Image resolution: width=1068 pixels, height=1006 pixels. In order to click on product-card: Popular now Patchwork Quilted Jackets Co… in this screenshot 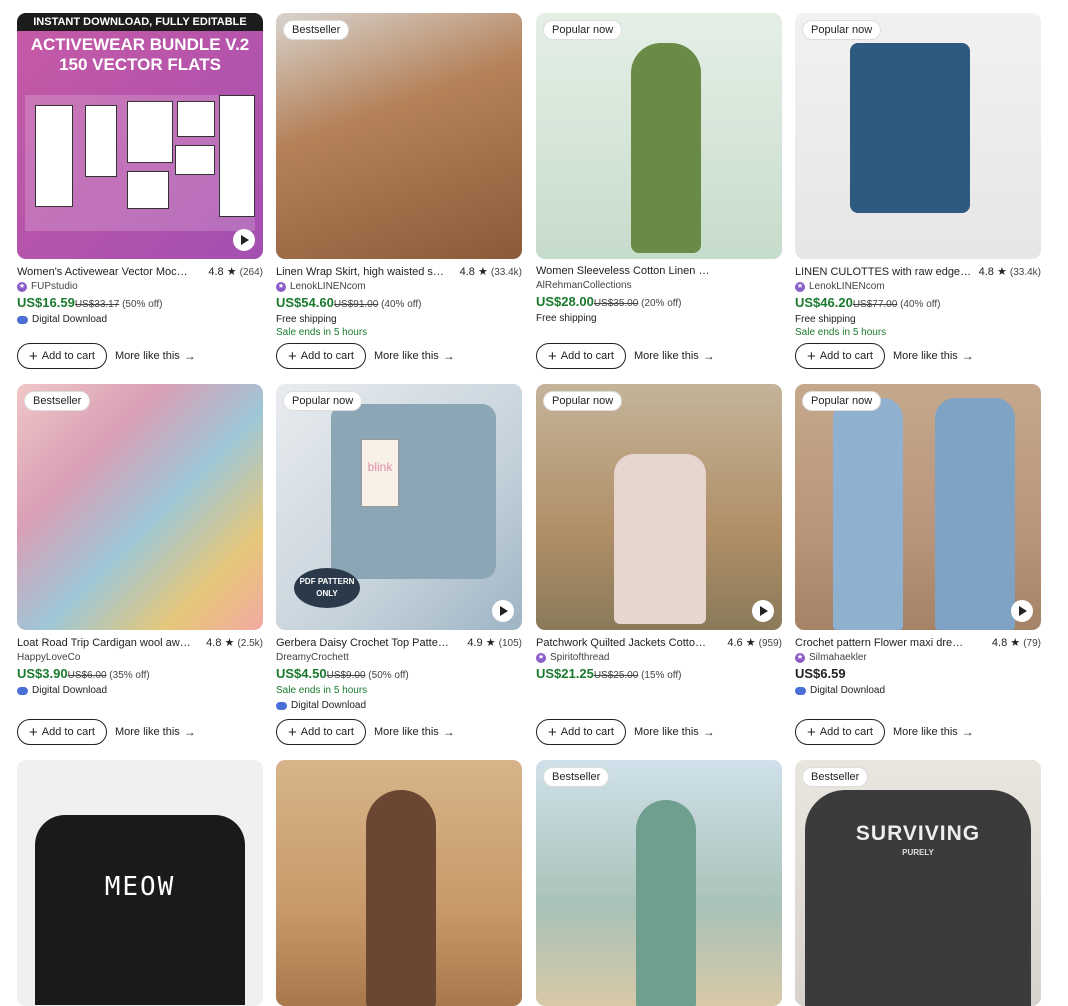, I will do `click(659, 564)`.